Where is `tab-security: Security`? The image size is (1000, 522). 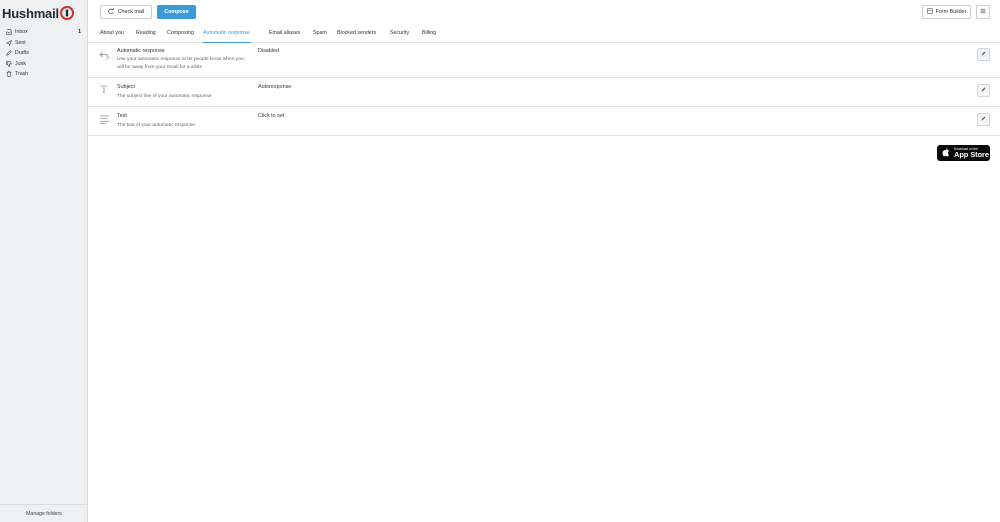 tab-security: Security is located at coordinates (399, 35).